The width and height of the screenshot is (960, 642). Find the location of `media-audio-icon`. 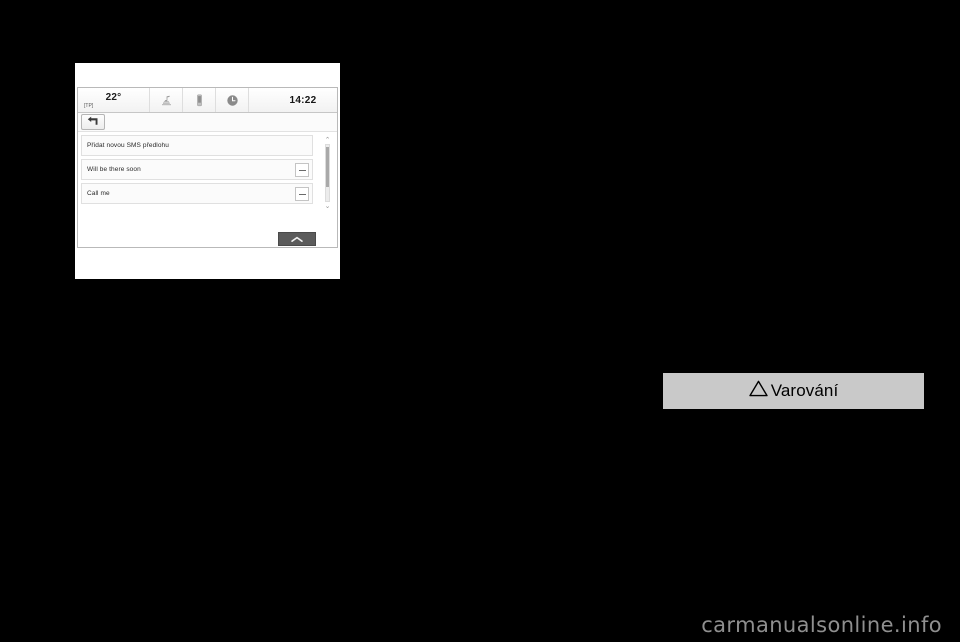

media-audio-icon is located at coordinates (166, 100).